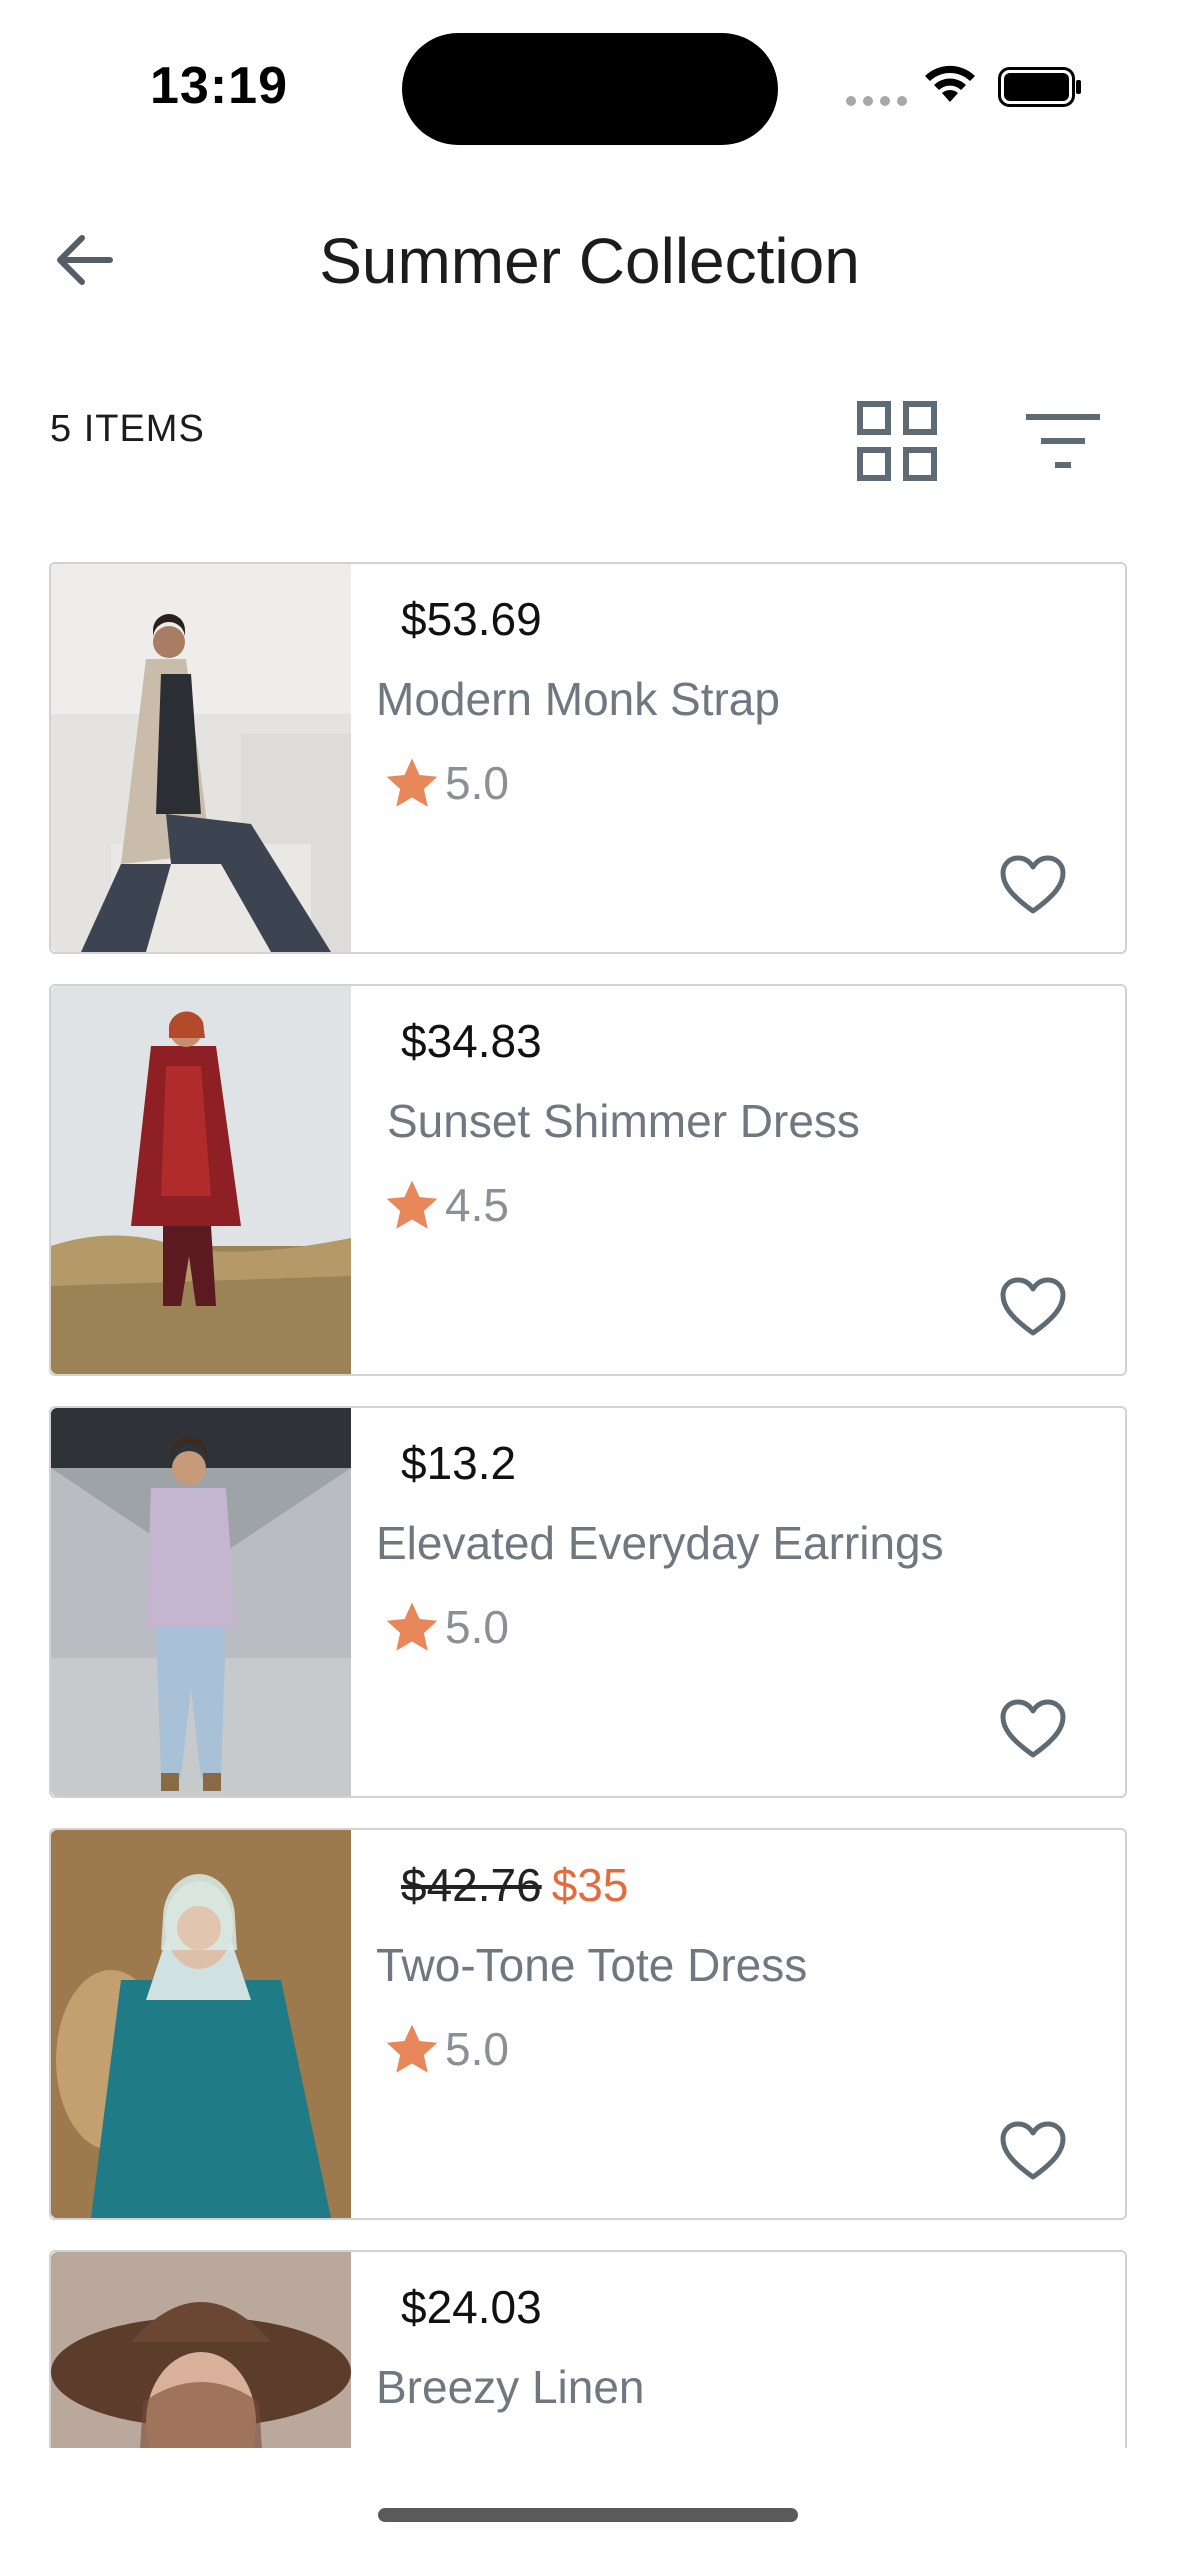  What do you see at coordinates (660, 1543) in the screenshot?
I see `product-name: Elevated Everyday Earrings` at bounding box center [660, 1543].